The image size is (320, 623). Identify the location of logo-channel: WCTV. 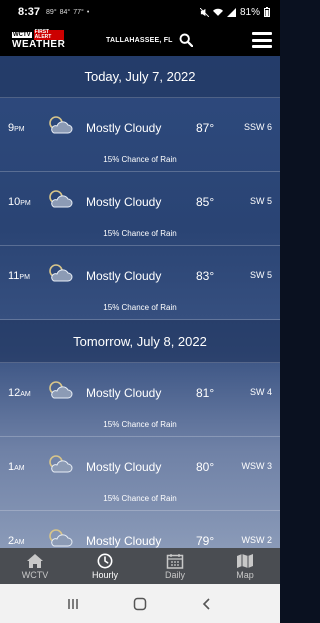
(22, 35).